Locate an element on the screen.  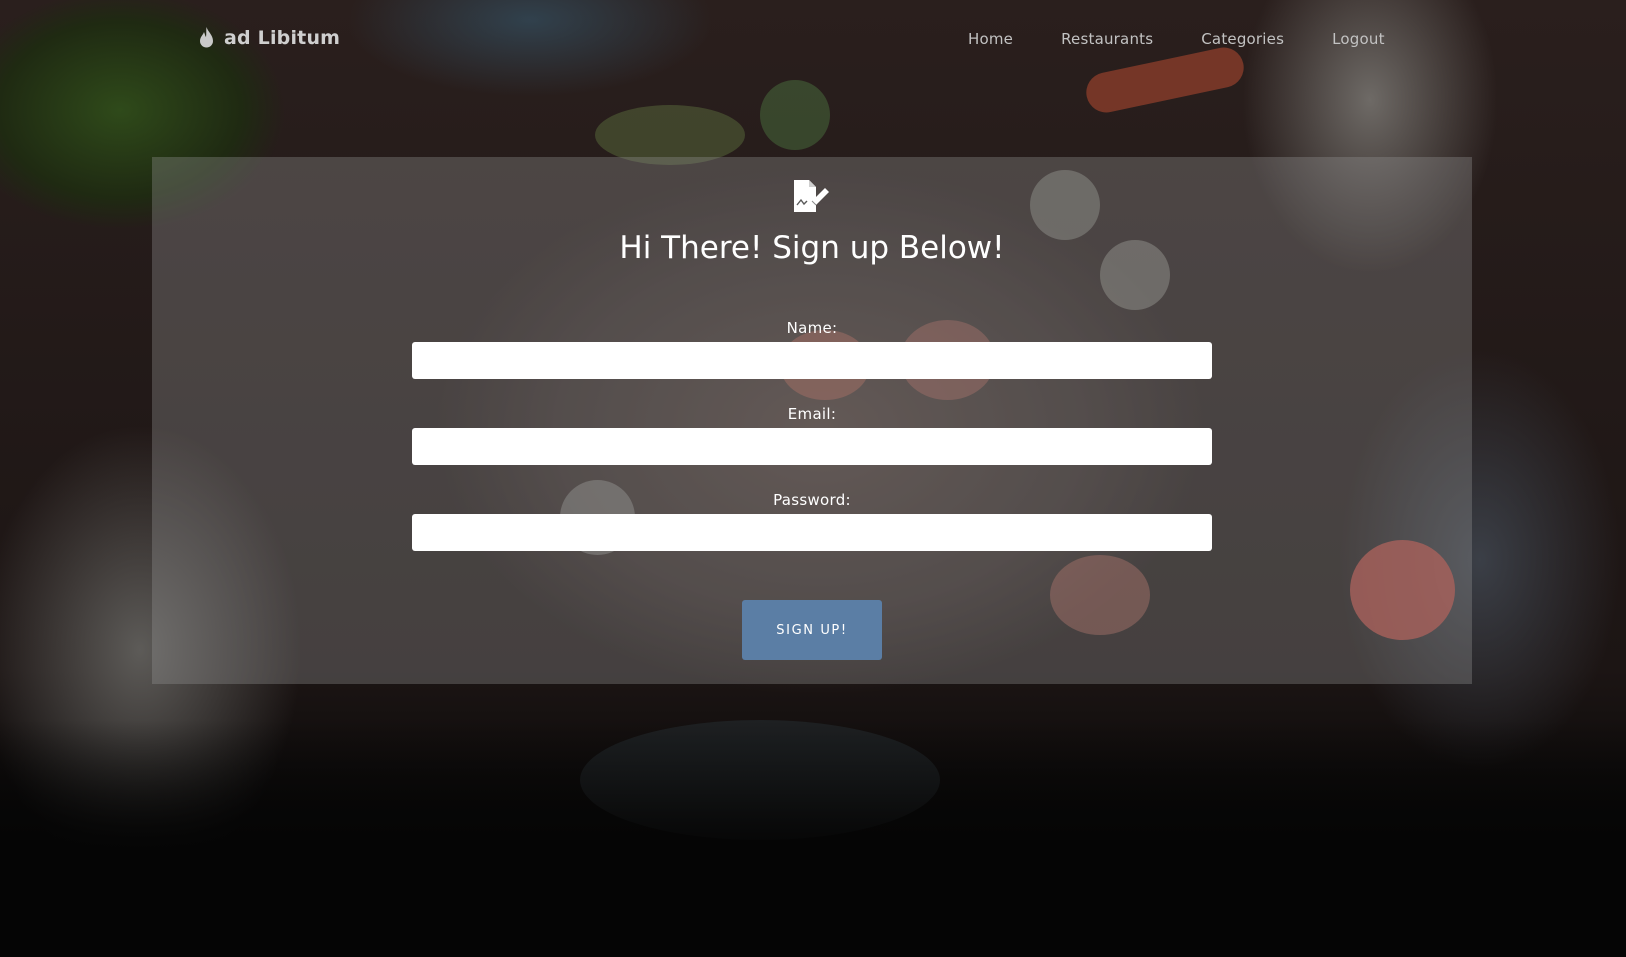
nav-link-home: Home is located at coordinates (990, 39).